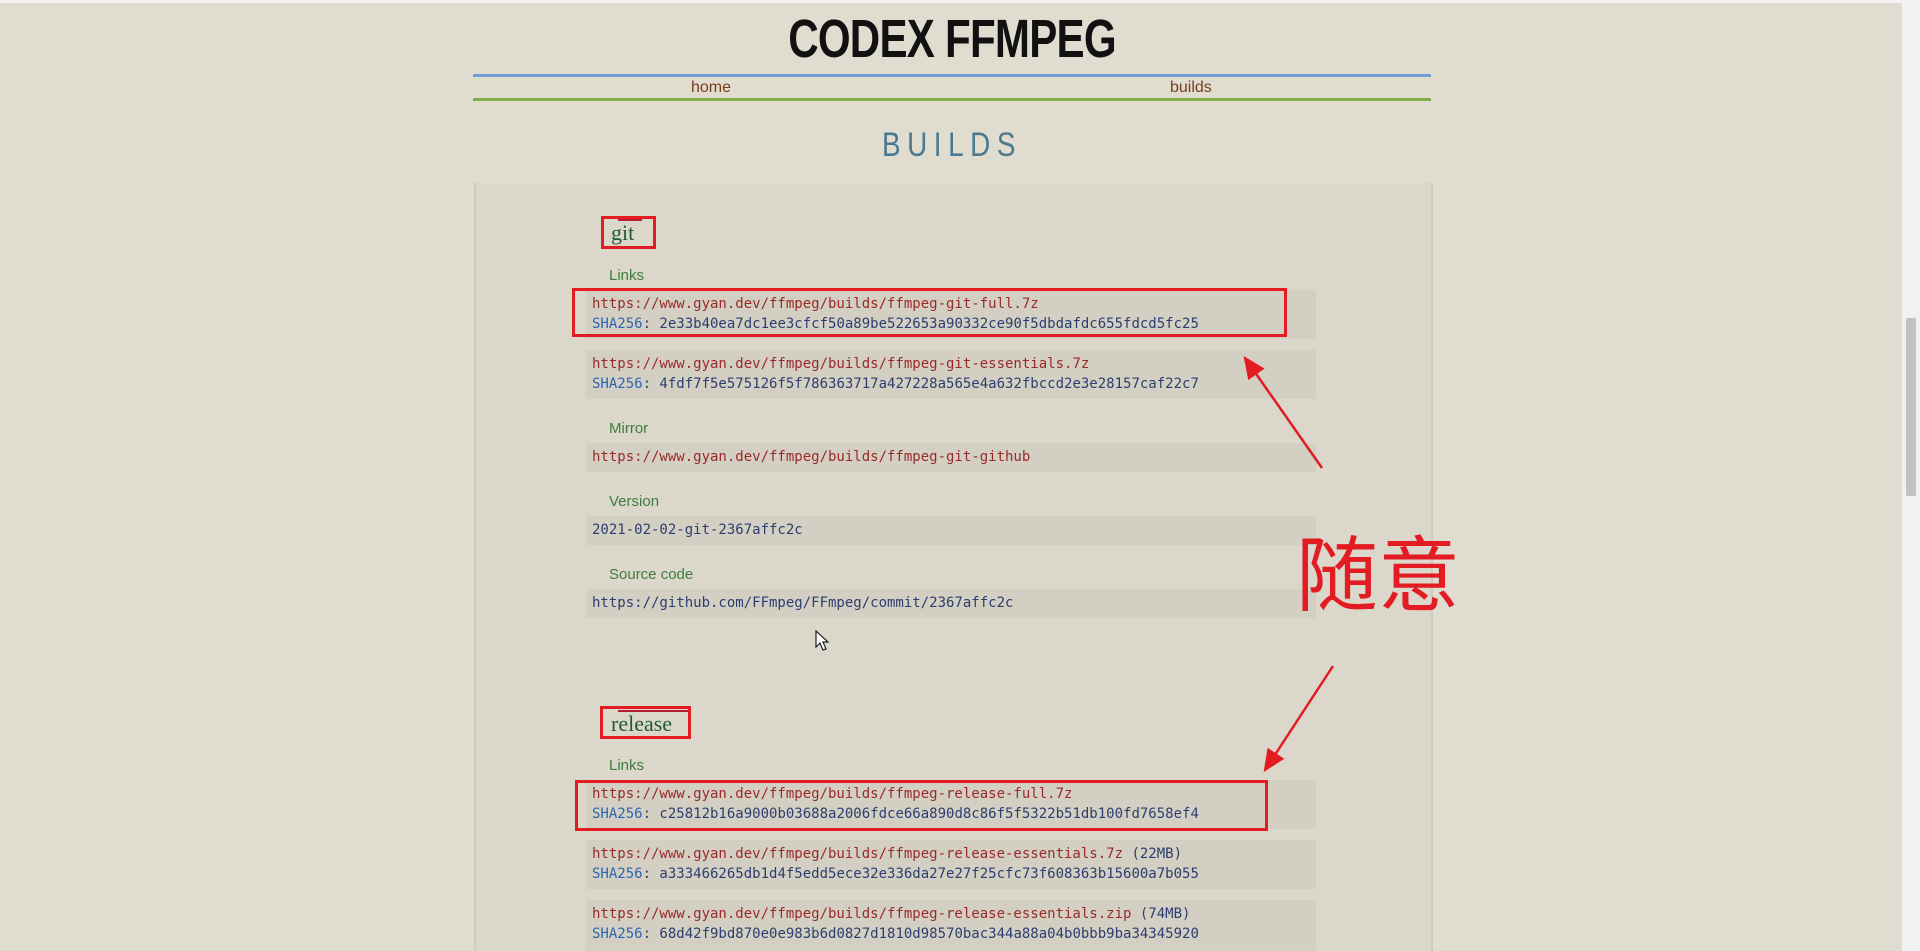  I want to click on arrow-to-git-essentials, so click(1283, 412).